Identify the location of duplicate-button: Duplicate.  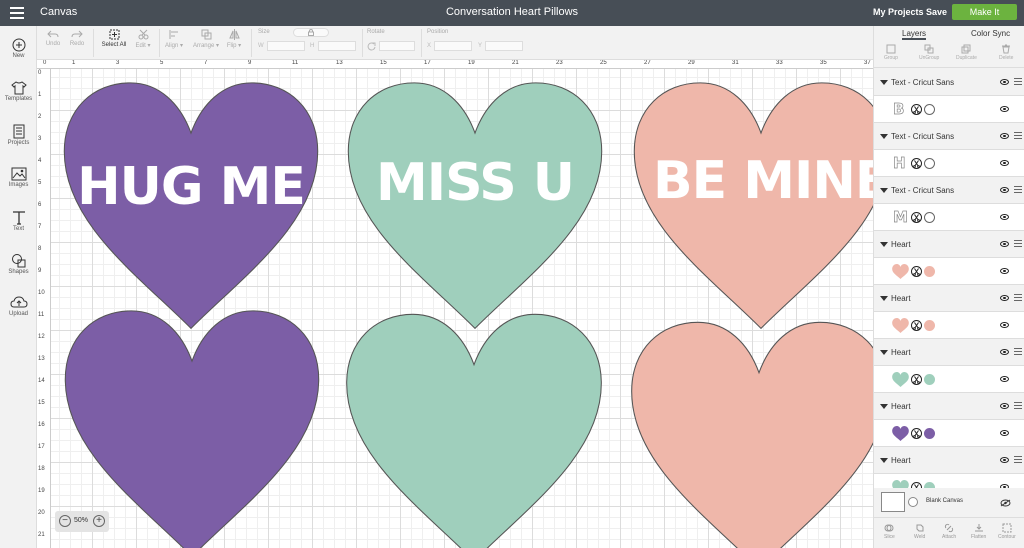
(966, 52).